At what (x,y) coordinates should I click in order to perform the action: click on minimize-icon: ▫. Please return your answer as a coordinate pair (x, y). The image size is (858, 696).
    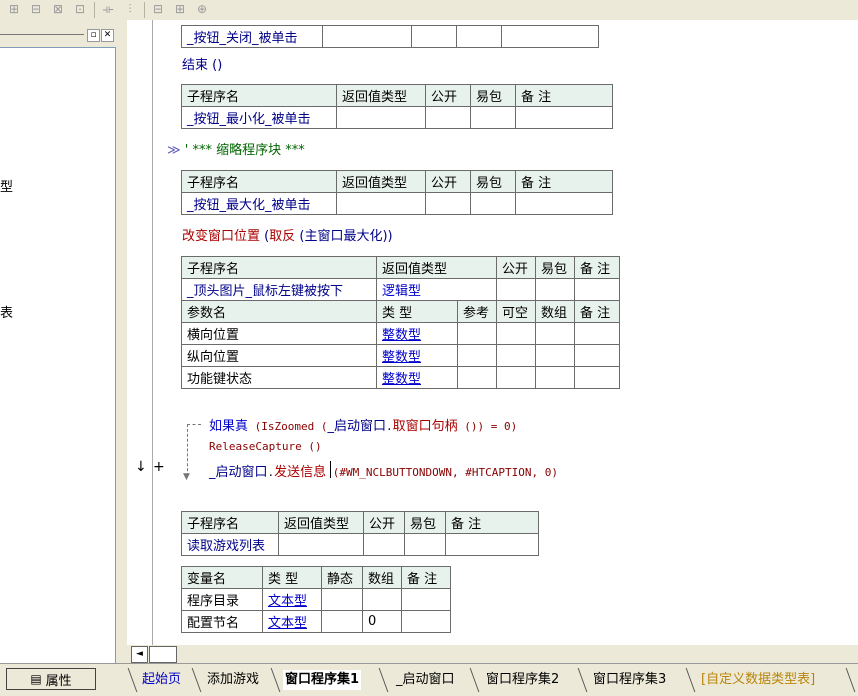
    Looking at the image, I should click on (93, 35).